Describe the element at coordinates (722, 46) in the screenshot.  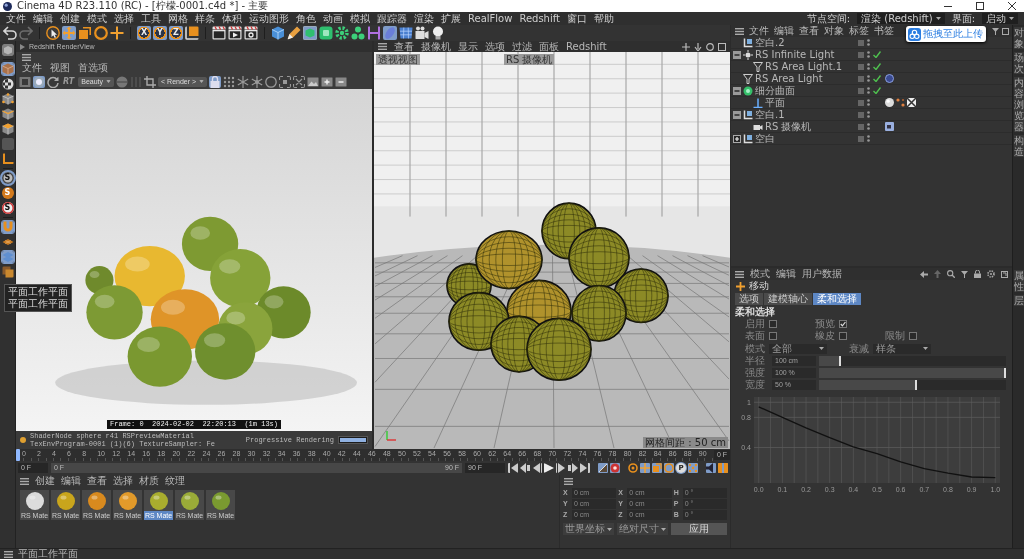
I see `maximize-view-icon` at that location.